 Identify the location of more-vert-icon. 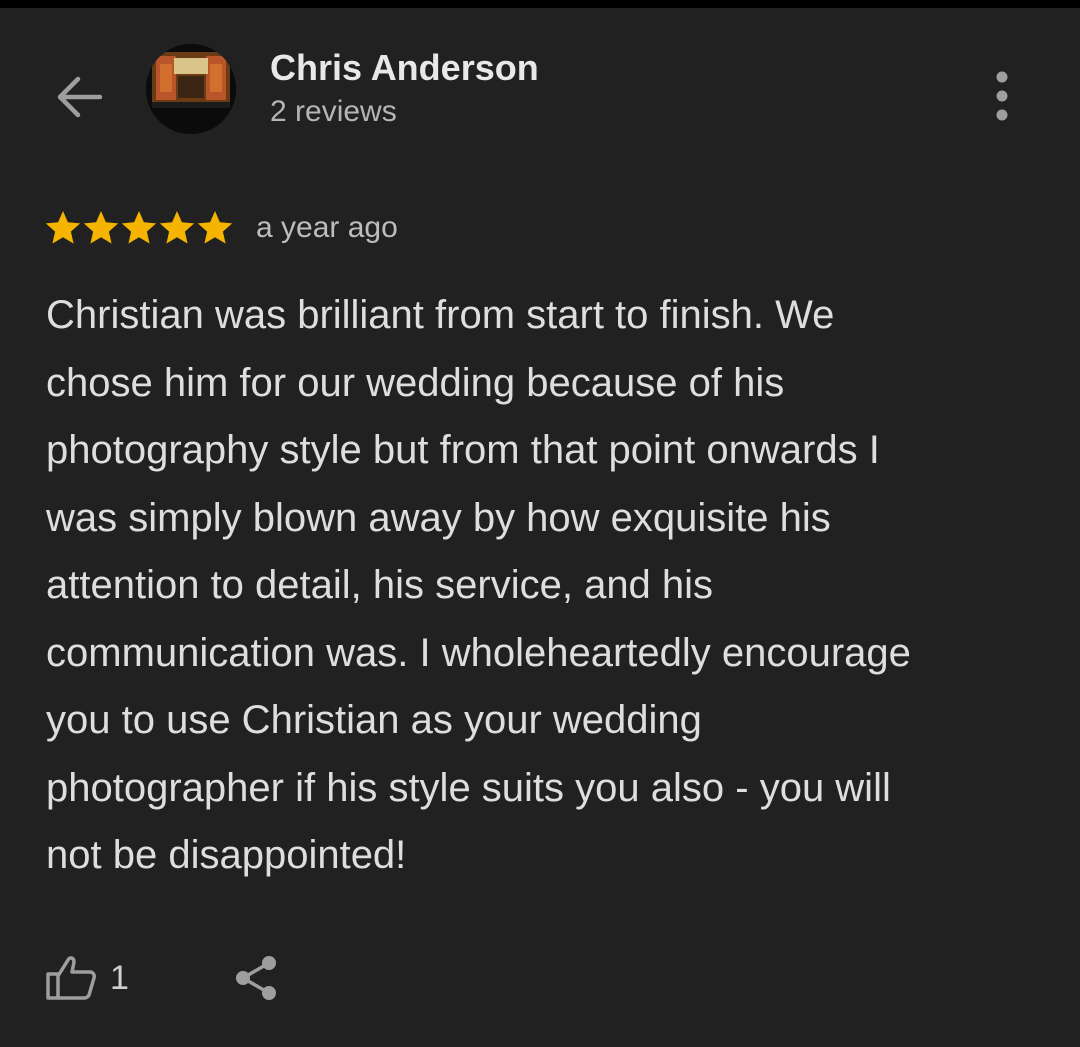
(1002, 96).